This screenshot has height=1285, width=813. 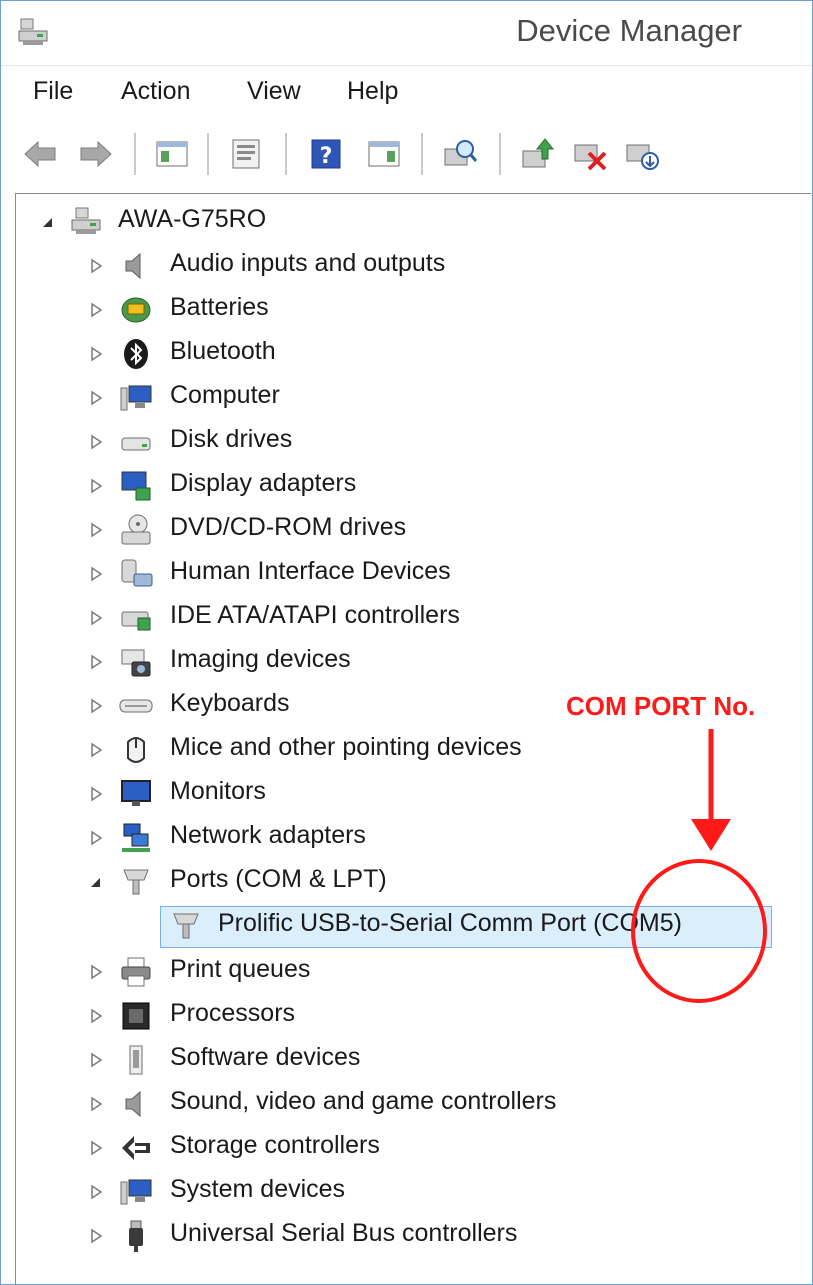 I want to click on root-label: AWA-G75RO, so click(x=192, y=219).